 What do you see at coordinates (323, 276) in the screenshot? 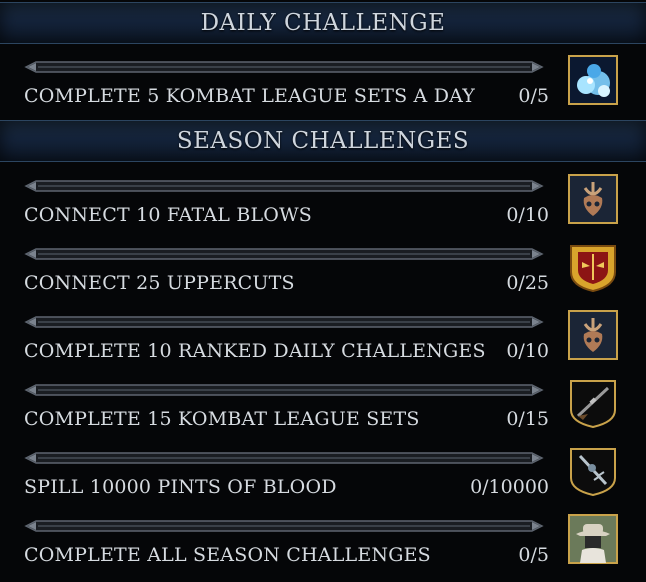
I see `challenge-row-season-2: CONNECT 25 UPPERCUTS 0/25` at bounding box center [323, 276].